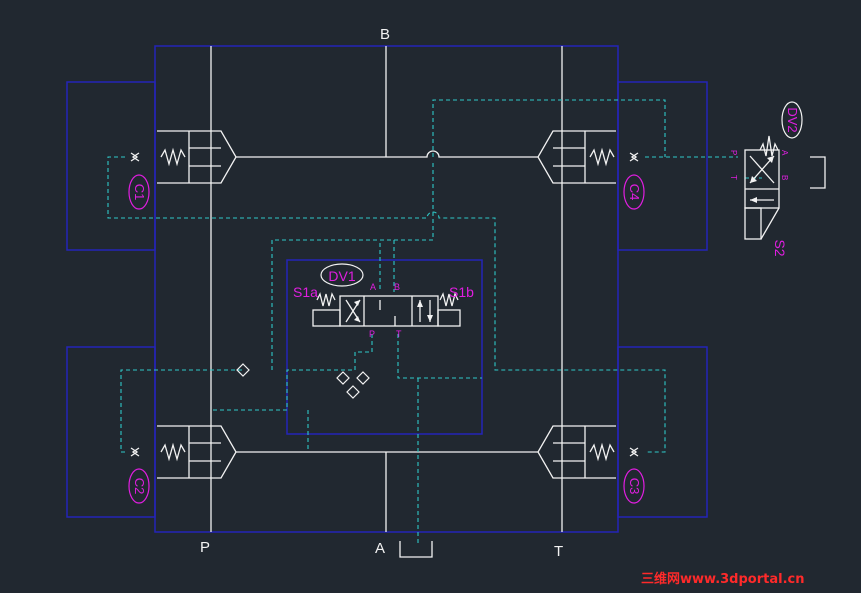 The height and width of the screenshot is (593, 861). I want to click on dv2-plug-symbol, so click(818, 172).